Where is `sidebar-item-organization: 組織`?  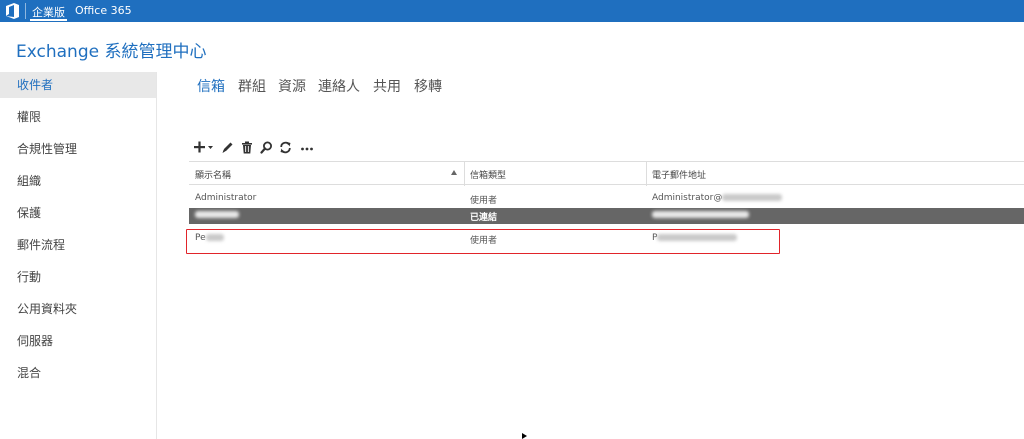 sidebar-item-organization: 組織 is located at coordinates (78, 181).